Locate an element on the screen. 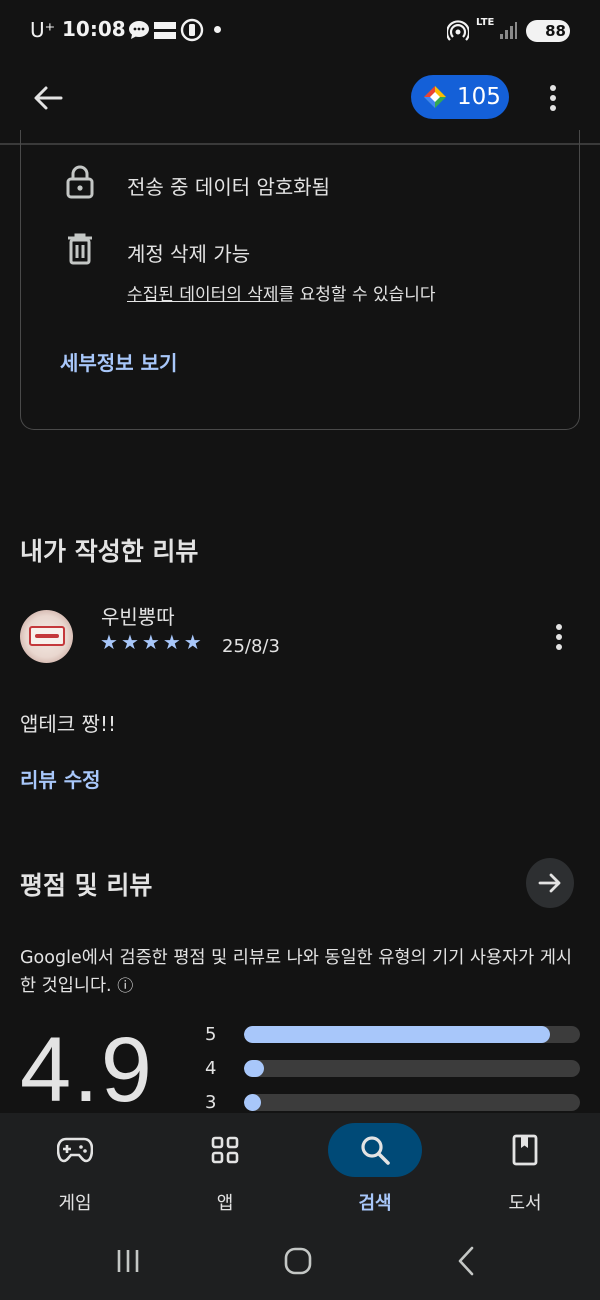 This screenshot has width=600, height=1300. home-button is located at coordinates (298, 1261).